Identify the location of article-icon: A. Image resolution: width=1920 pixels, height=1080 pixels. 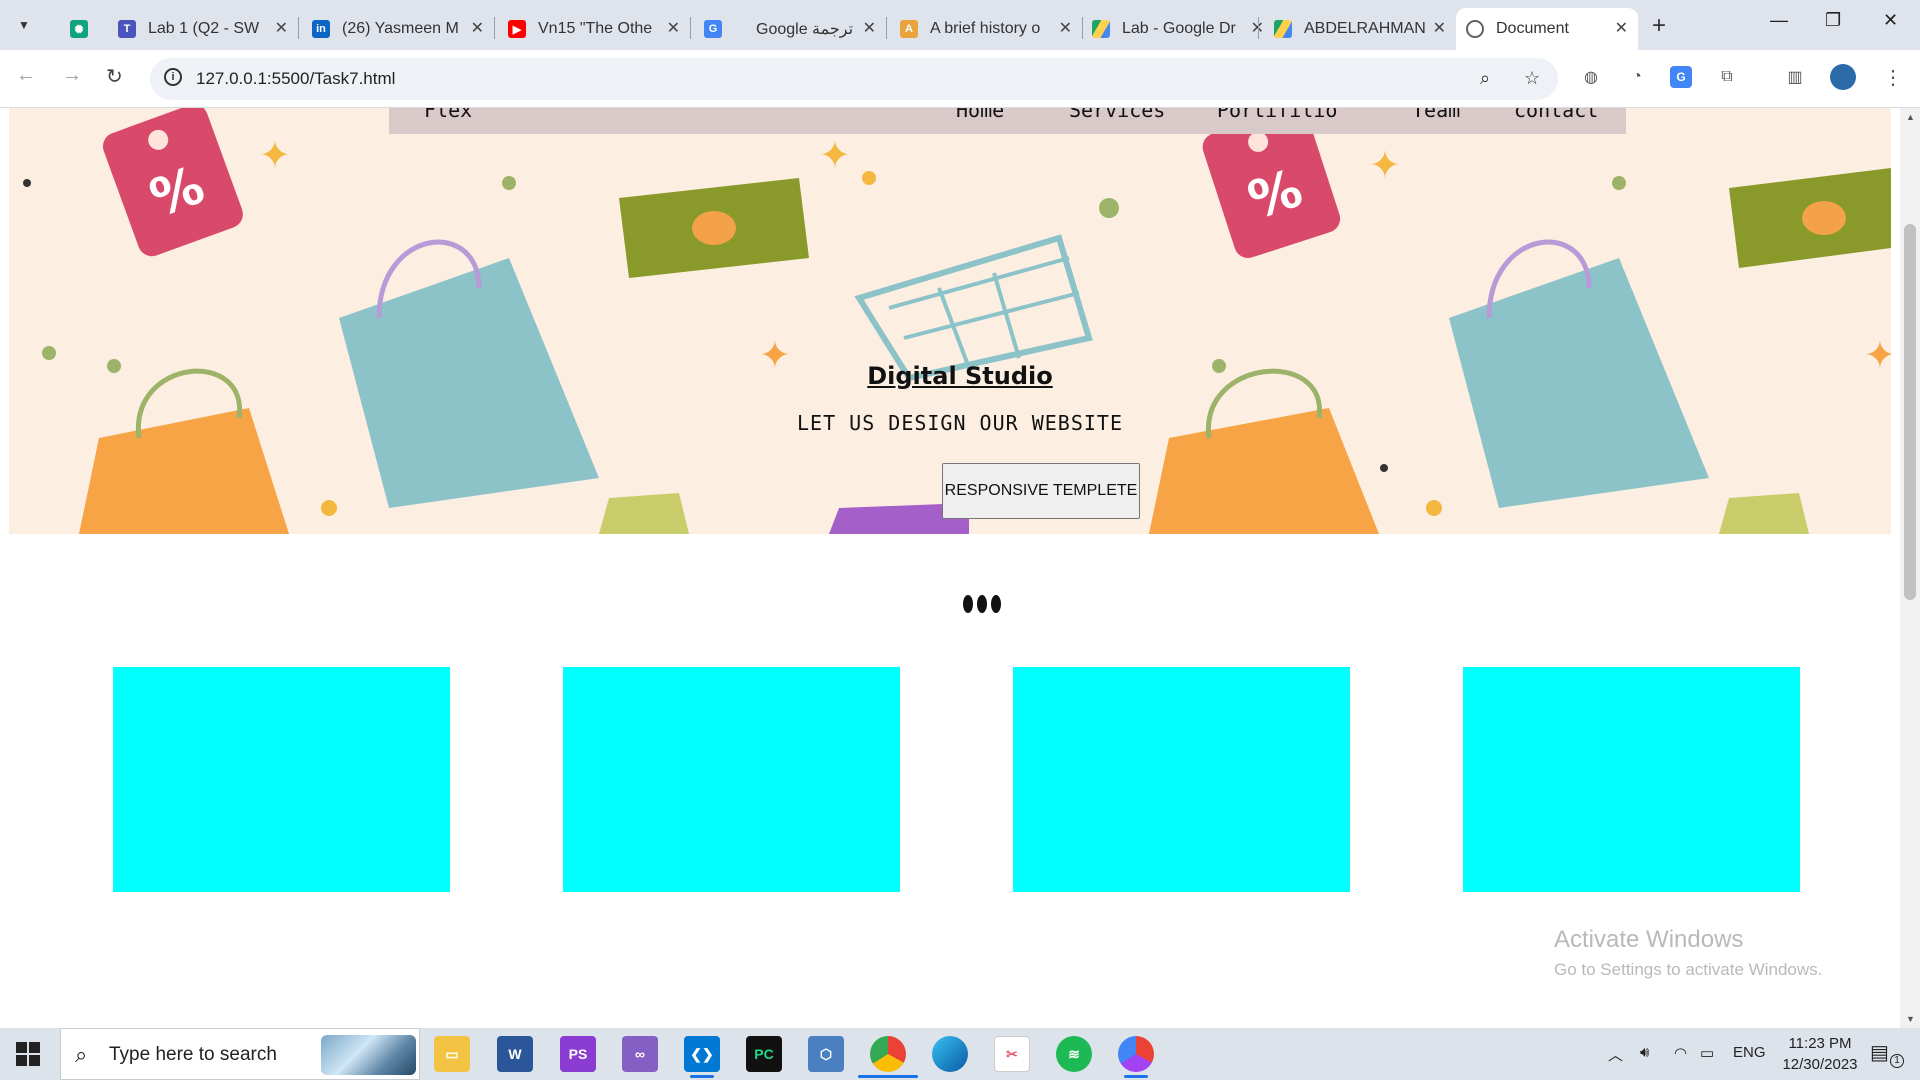
(909, 29).